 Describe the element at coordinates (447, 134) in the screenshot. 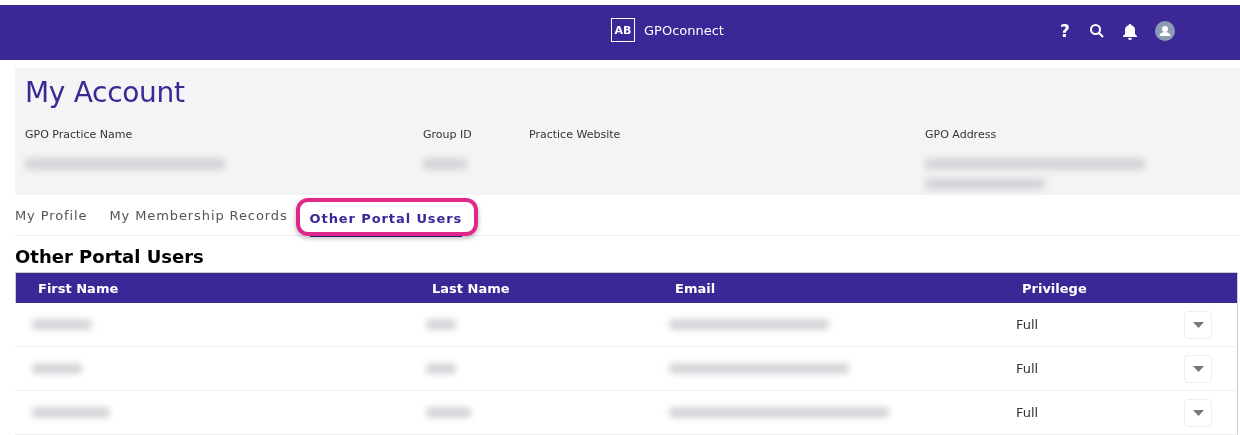

I see `field-label: Group ID` at that location.